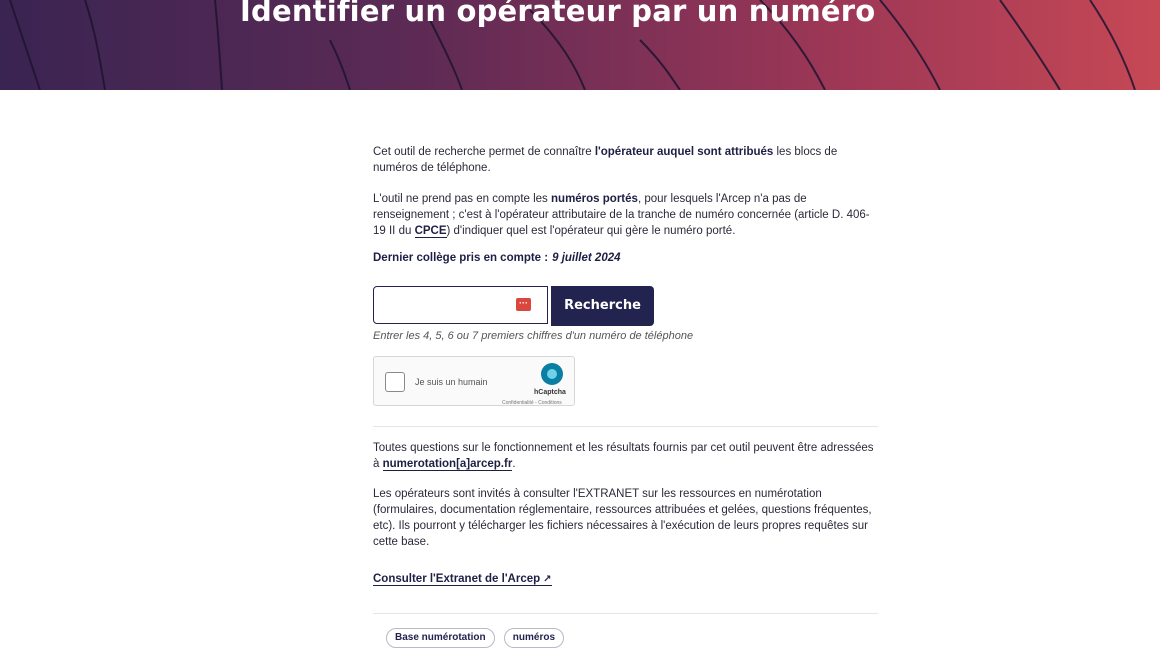  Describe the element at coordinates (552, 374) in the screenshot. I see `hcaptcha-logo-icon` at that location.